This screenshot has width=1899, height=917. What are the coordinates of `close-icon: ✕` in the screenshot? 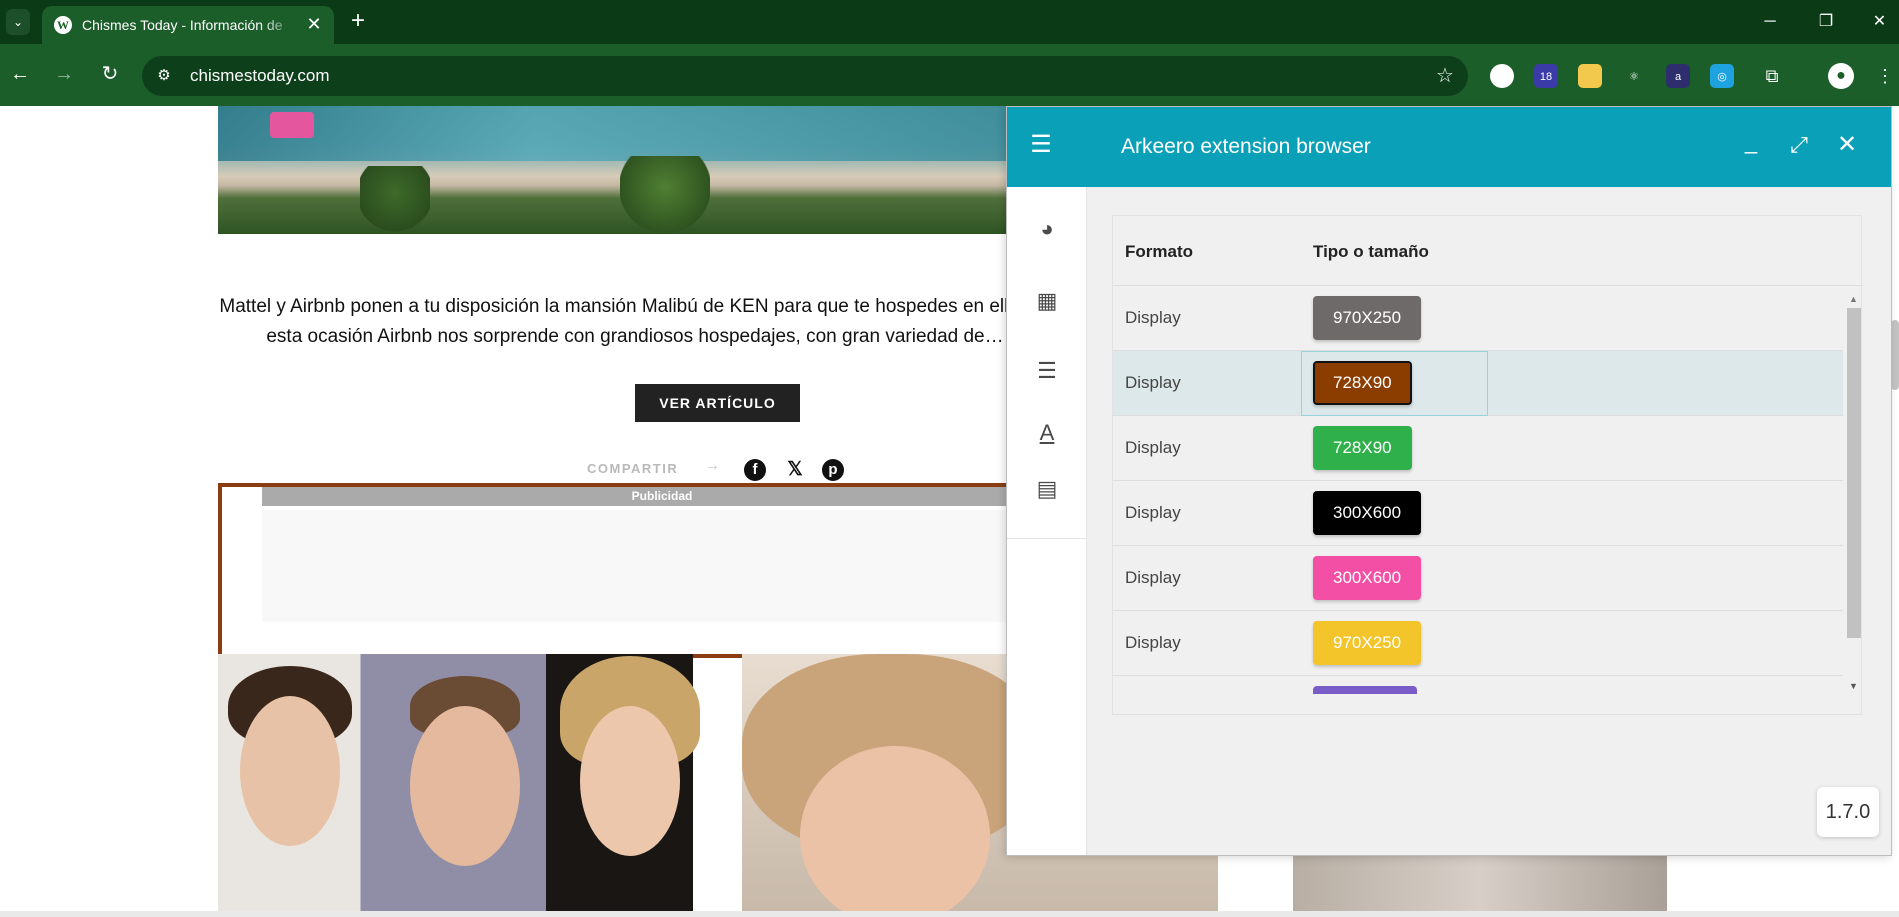 It's located at (1847, 145).